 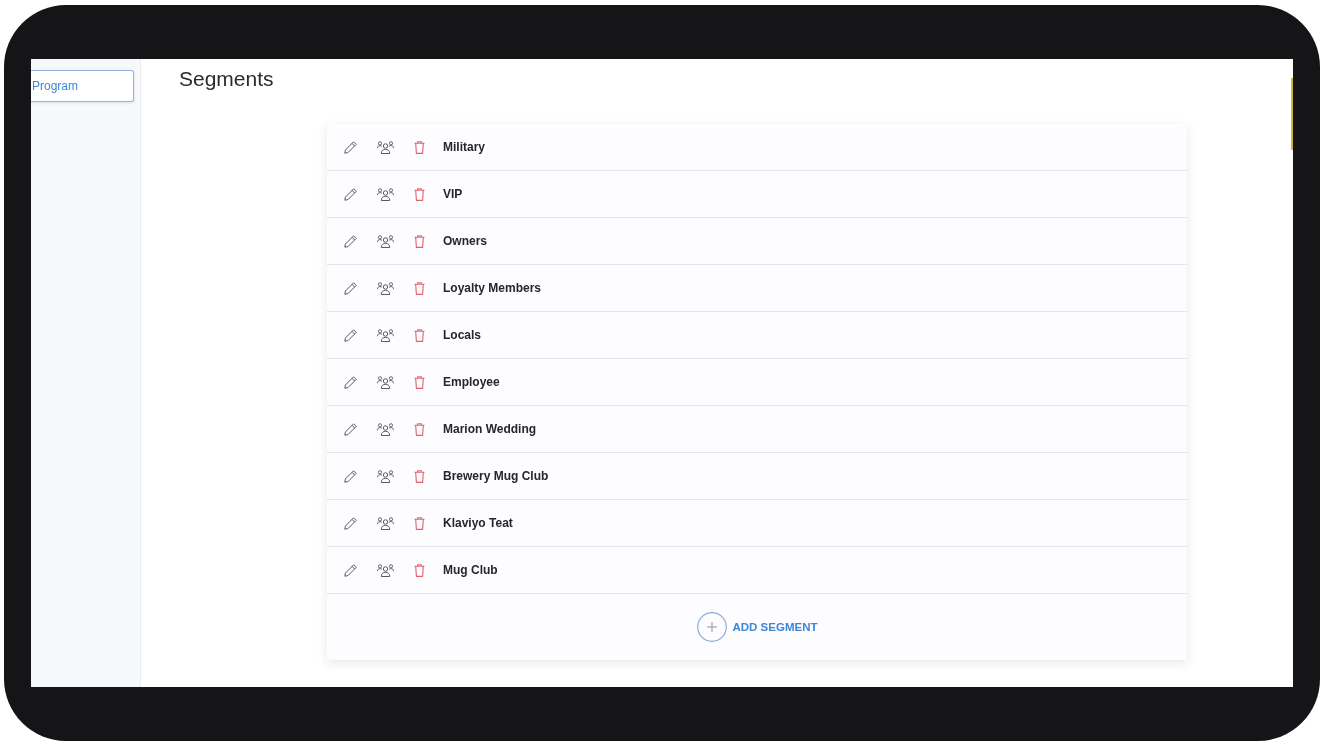 What do you see at coordinates (470, 570) in the screenshot?
I see `segment-name: Mug Club` at bounding box center [470, 570].